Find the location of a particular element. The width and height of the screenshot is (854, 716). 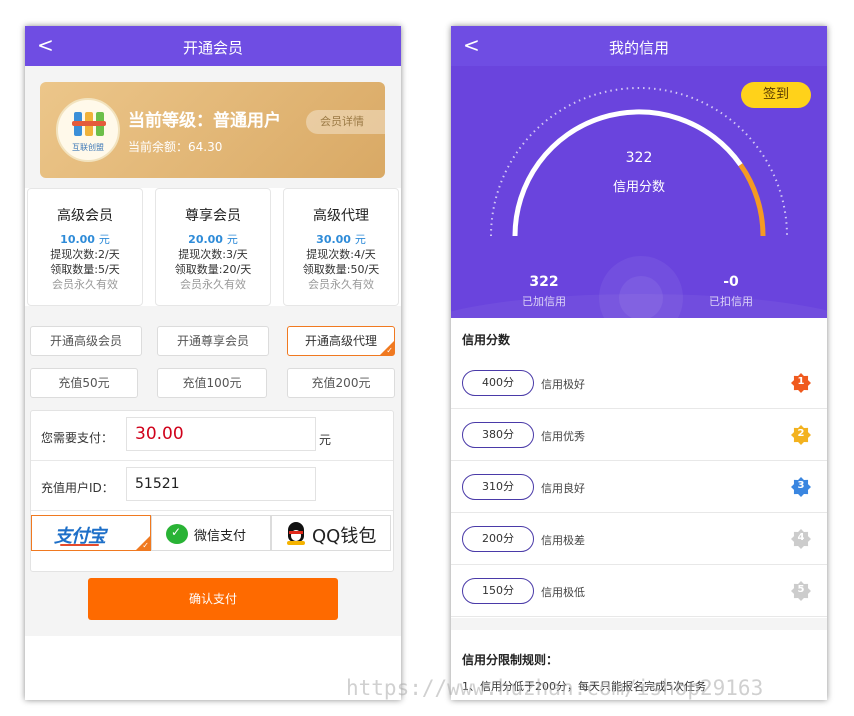

option-label: 开通高级代理 is located at coordinates (340, 341).